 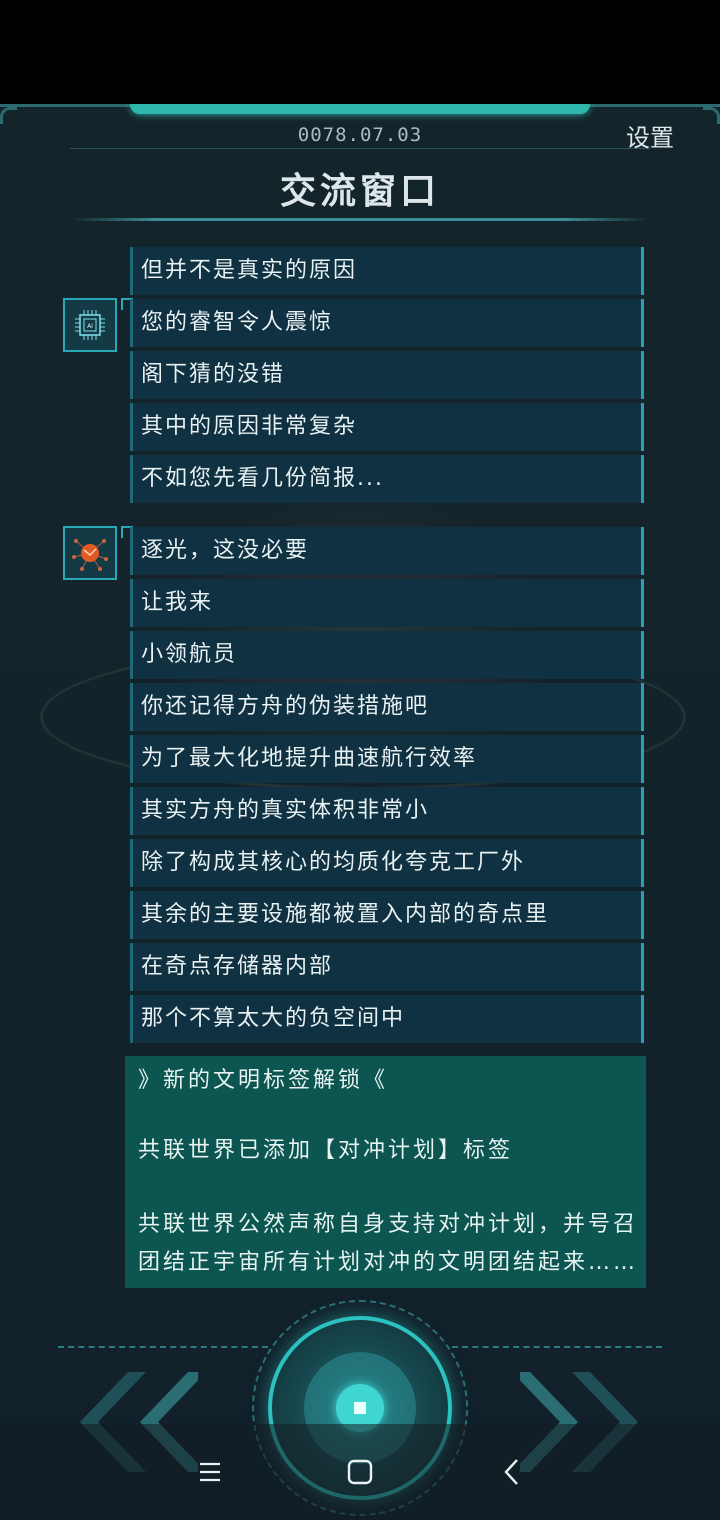 What do you see at coordinates (387, 375) in the screenshot?
I see `message-bubble: 阁下猜的没错` at bounding box center [387, 375].